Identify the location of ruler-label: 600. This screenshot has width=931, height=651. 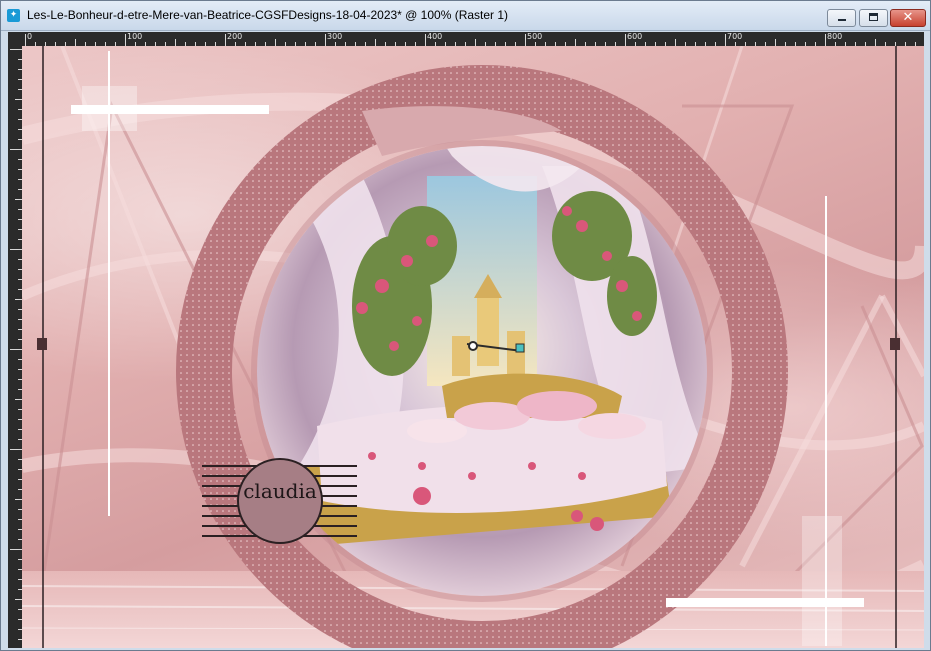
(635, 36).